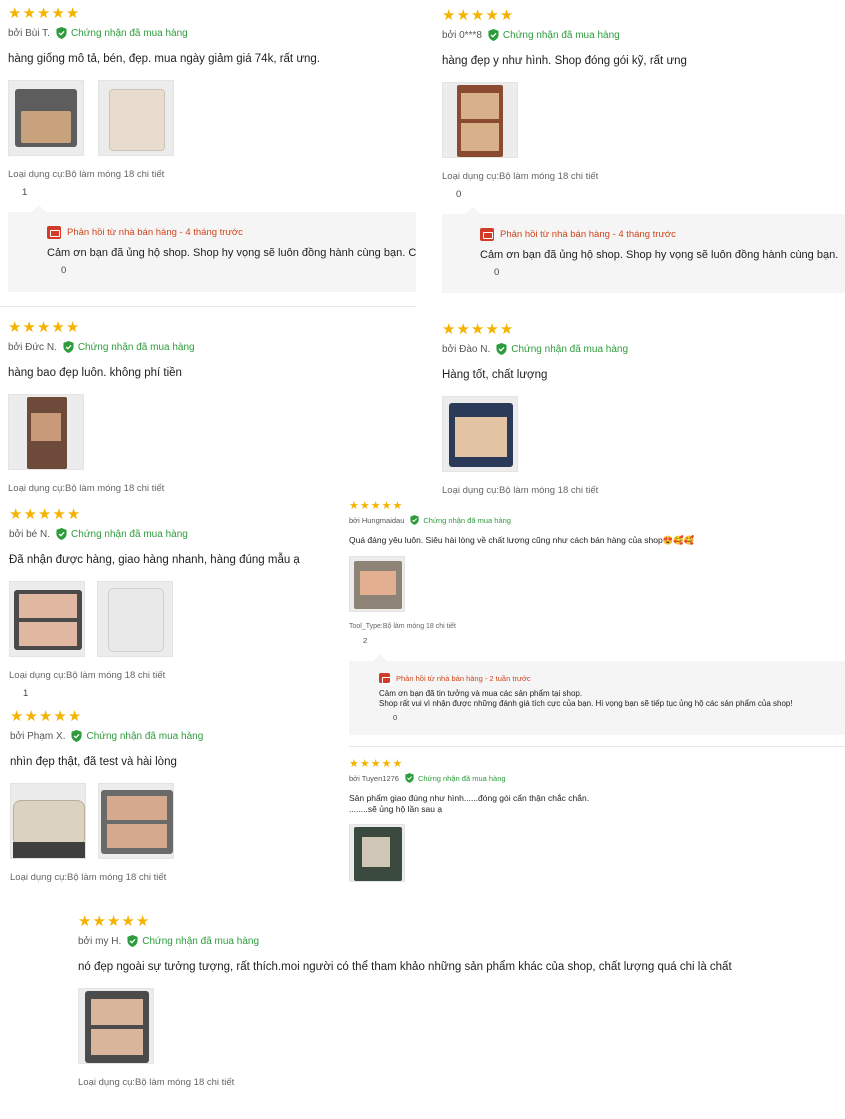 This screenshot has height=1119, width=845. I want to click on review-author: bởi bé N., so click(30, 534).